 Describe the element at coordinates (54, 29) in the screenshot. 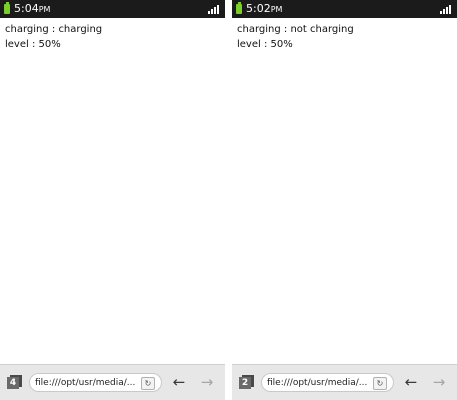

I see `charging-status-text: charging` at that location.